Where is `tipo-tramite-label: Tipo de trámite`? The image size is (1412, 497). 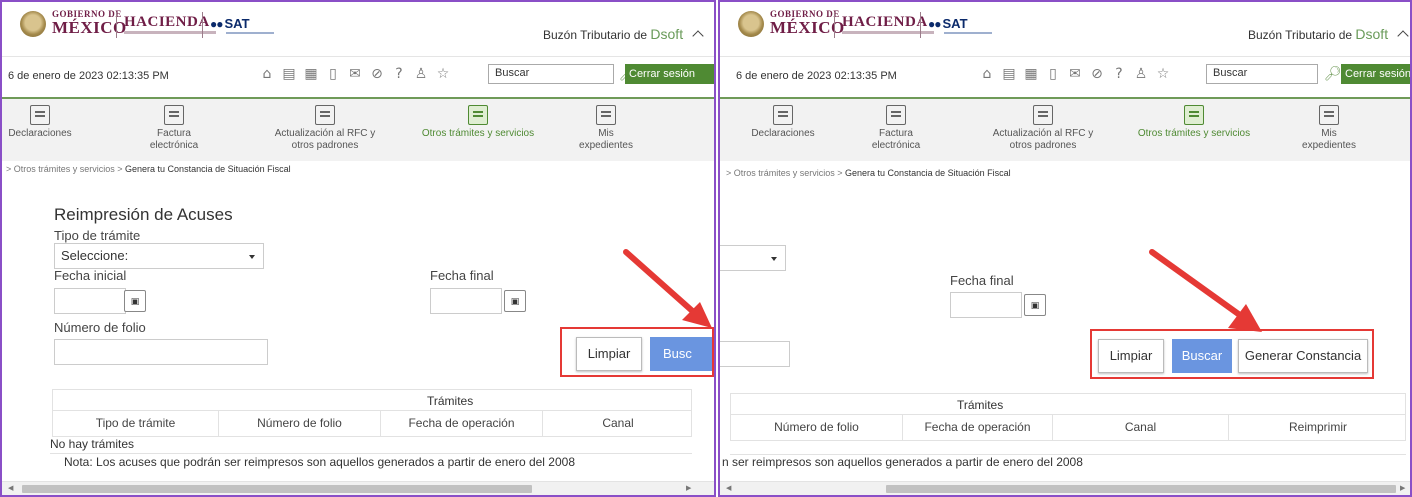
tipo-tramite-label: Tipo de trámite is located at coordinates (97, 235).